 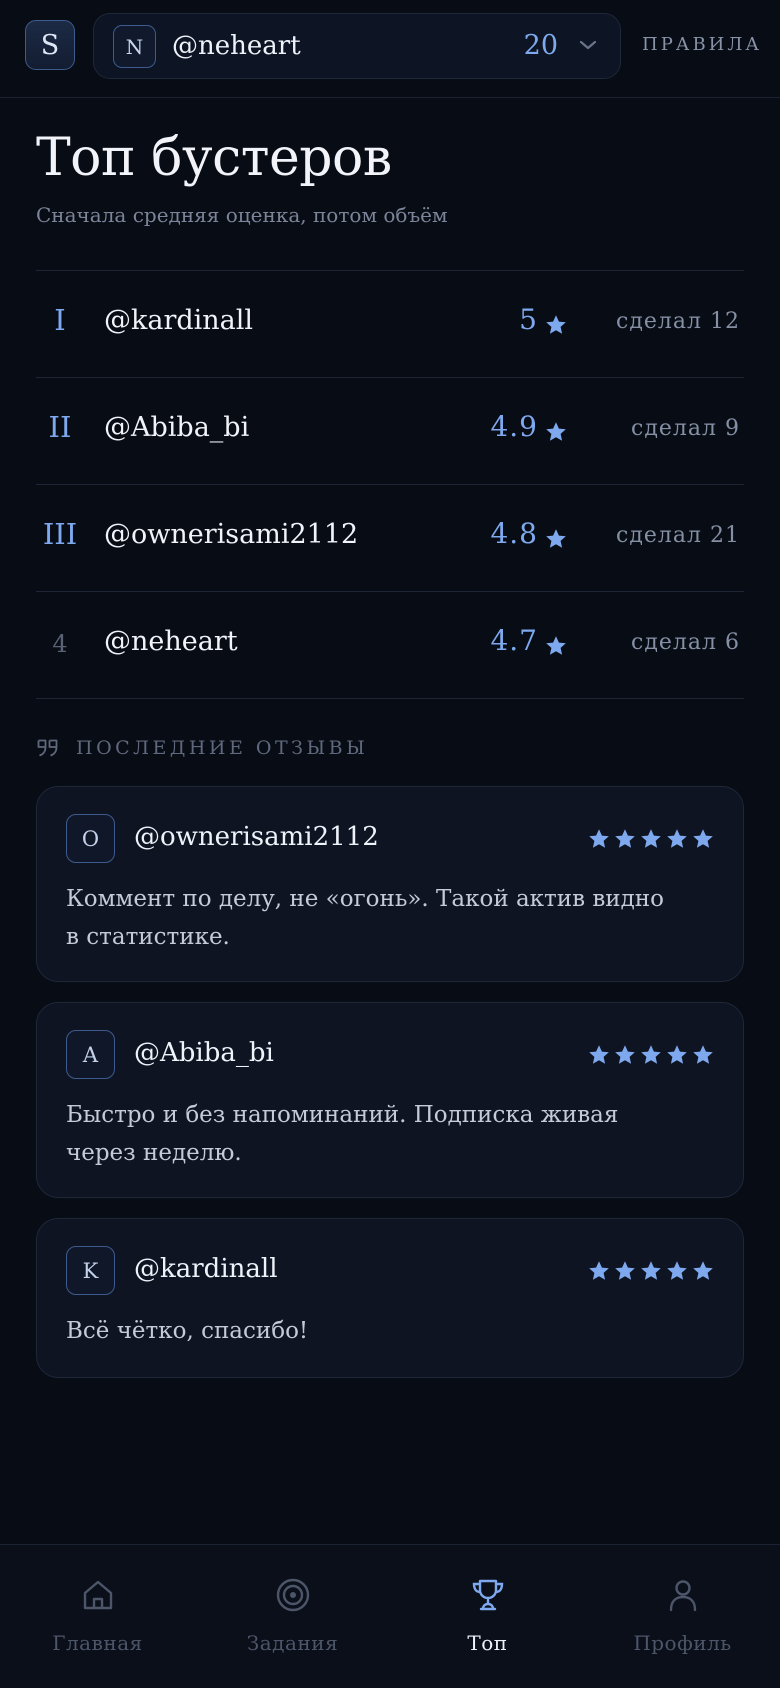 What do you see at coordinates (292, 1595) in the screenshot?
I see `target-icon` at bounding box center [292, 1595].